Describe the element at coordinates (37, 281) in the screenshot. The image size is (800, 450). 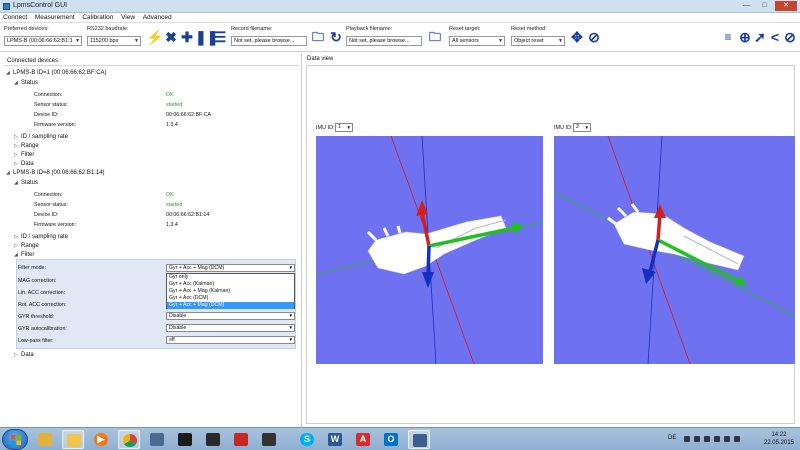
I see `mag-correction-key: MAG correction:` at that location.